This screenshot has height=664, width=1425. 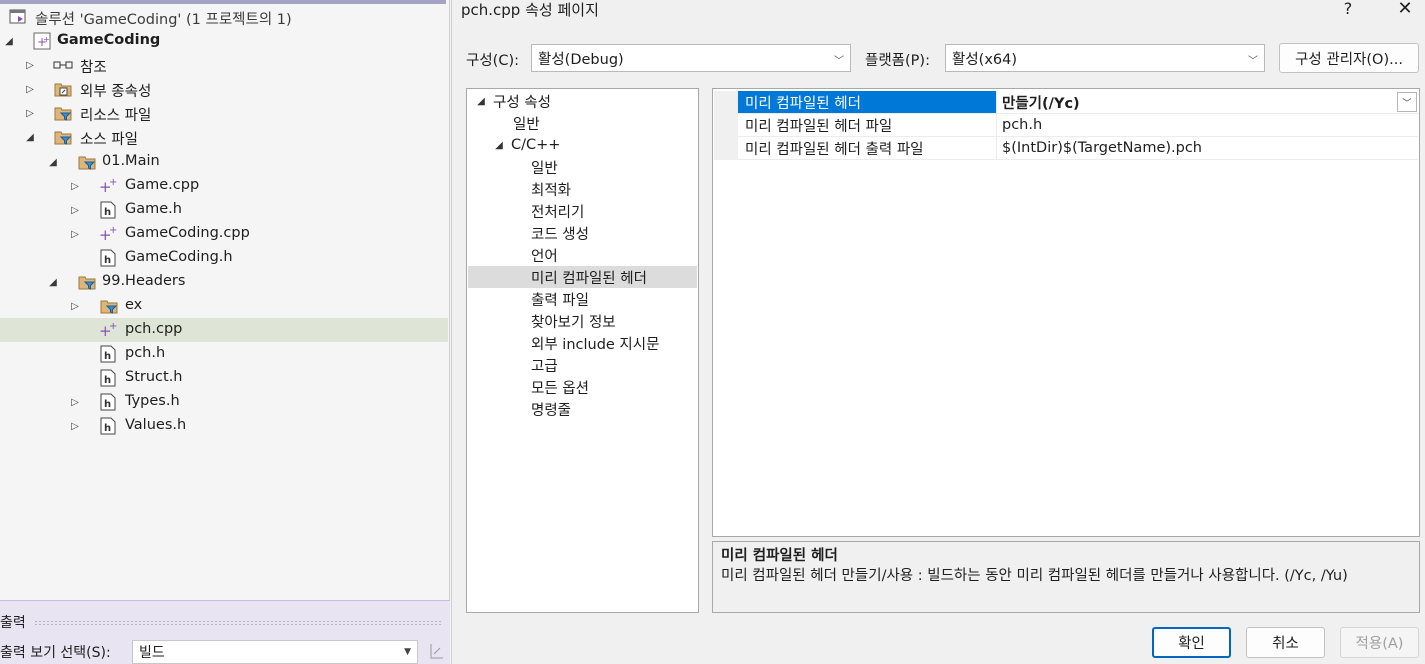 What do you see at coordinates (223, 2) in the screenshot?
I see `panel-top-border` at bounding box center [223, 2].